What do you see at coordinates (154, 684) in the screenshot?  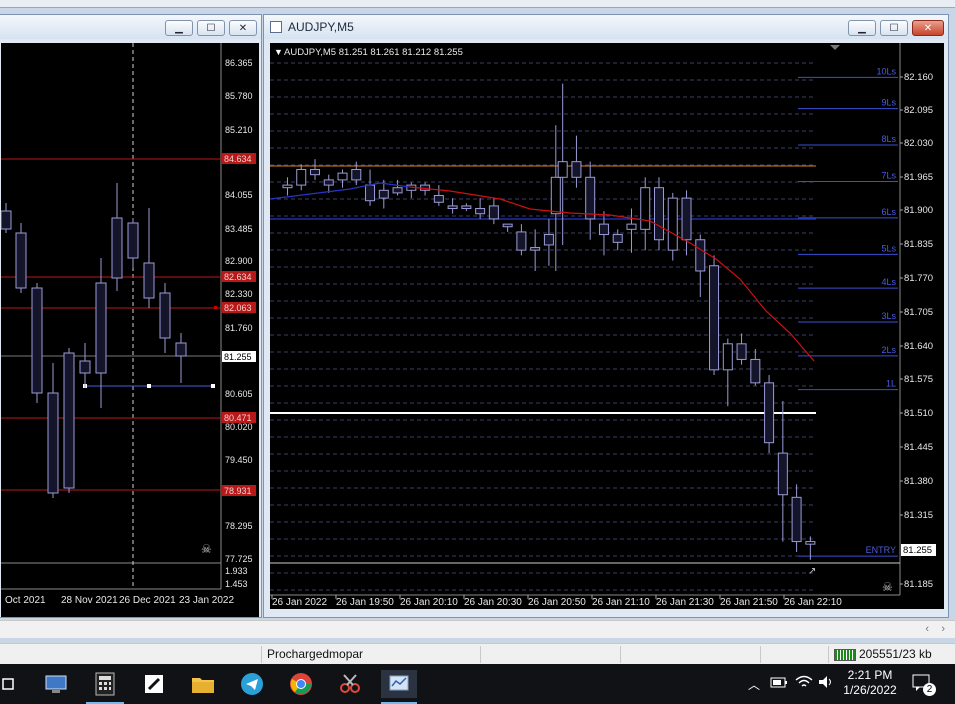 I see `notes-app-icon` at bounding box center [154, 684].